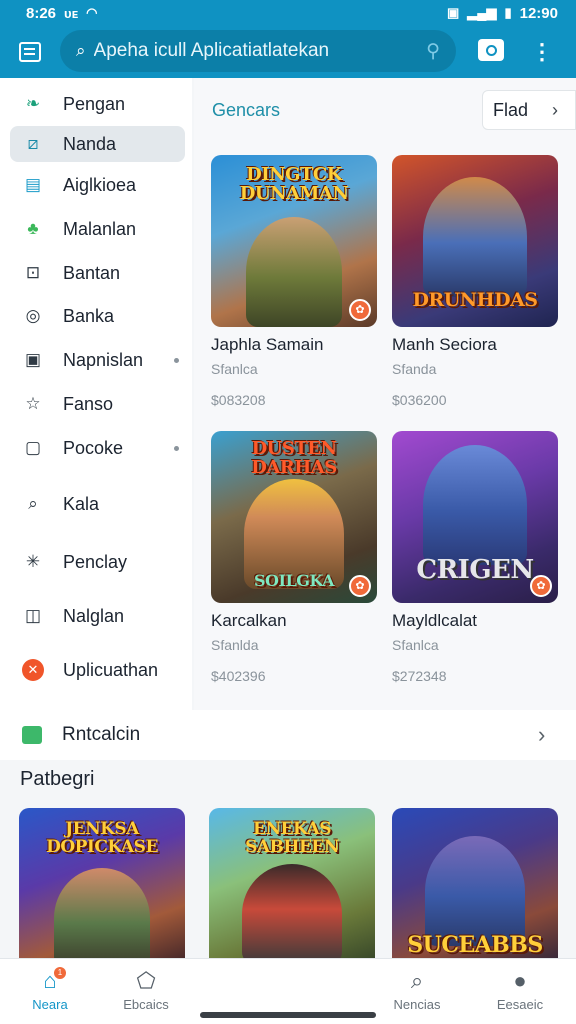  What do you see at coordinates (60, 973) in the screenshot?
I see `notification-badge: 1` at bounding box center [60, 973].